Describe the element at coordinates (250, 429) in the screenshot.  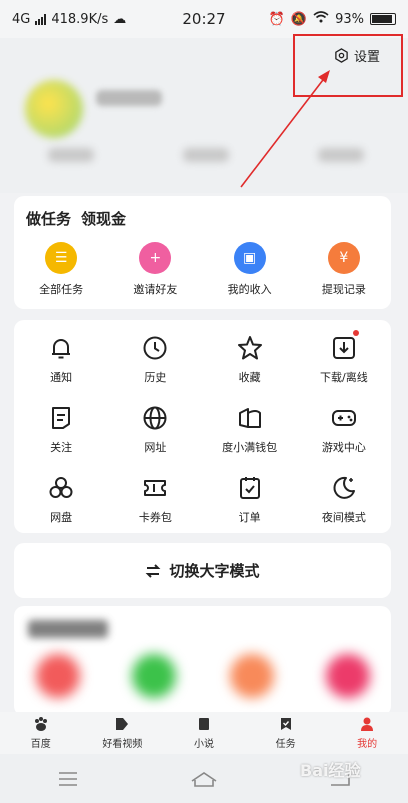
I see `tool-wallet: 度小满钱包` at that location.